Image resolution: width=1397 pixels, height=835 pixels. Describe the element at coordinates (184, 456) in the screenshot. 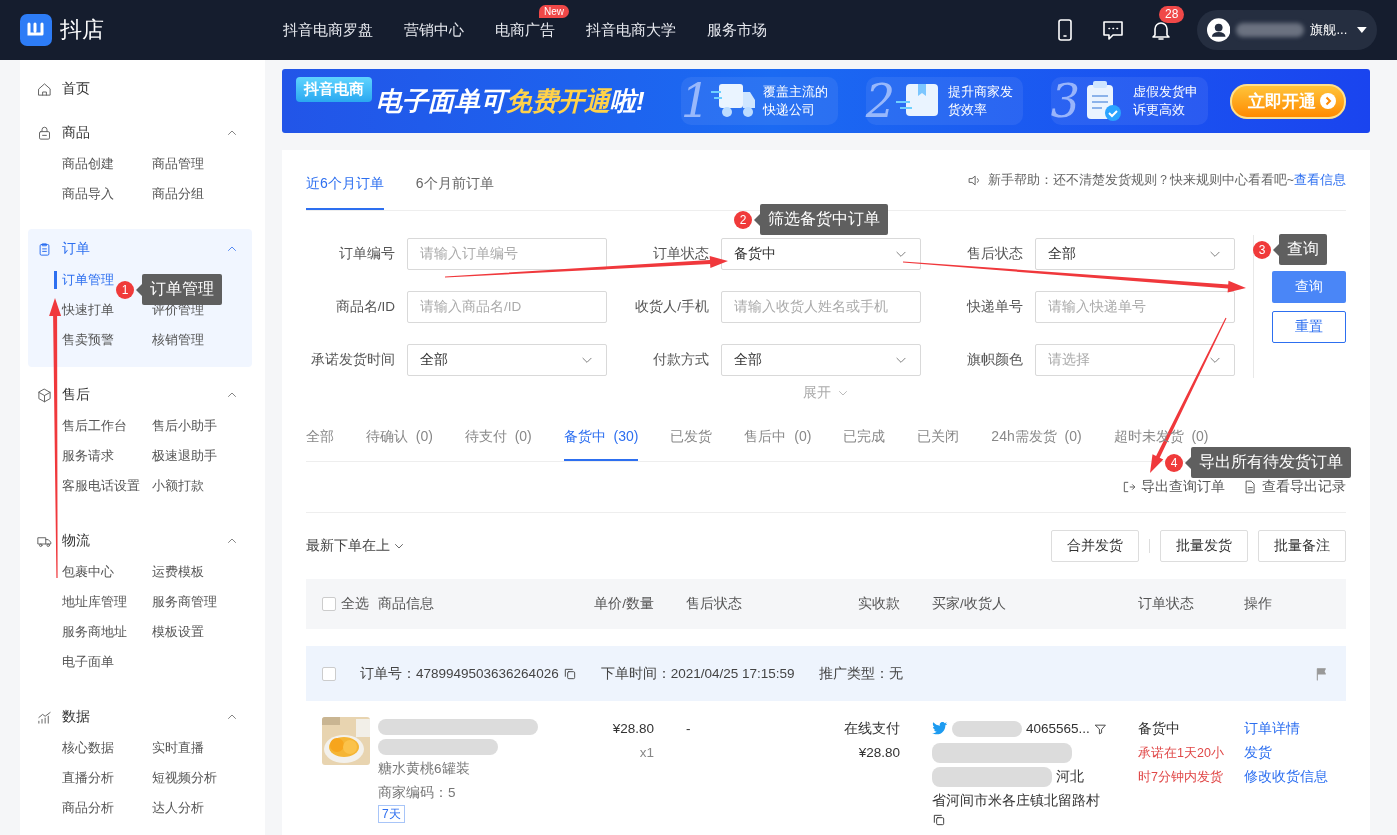

I see `sidebar-item: 极速退助手` at that location.